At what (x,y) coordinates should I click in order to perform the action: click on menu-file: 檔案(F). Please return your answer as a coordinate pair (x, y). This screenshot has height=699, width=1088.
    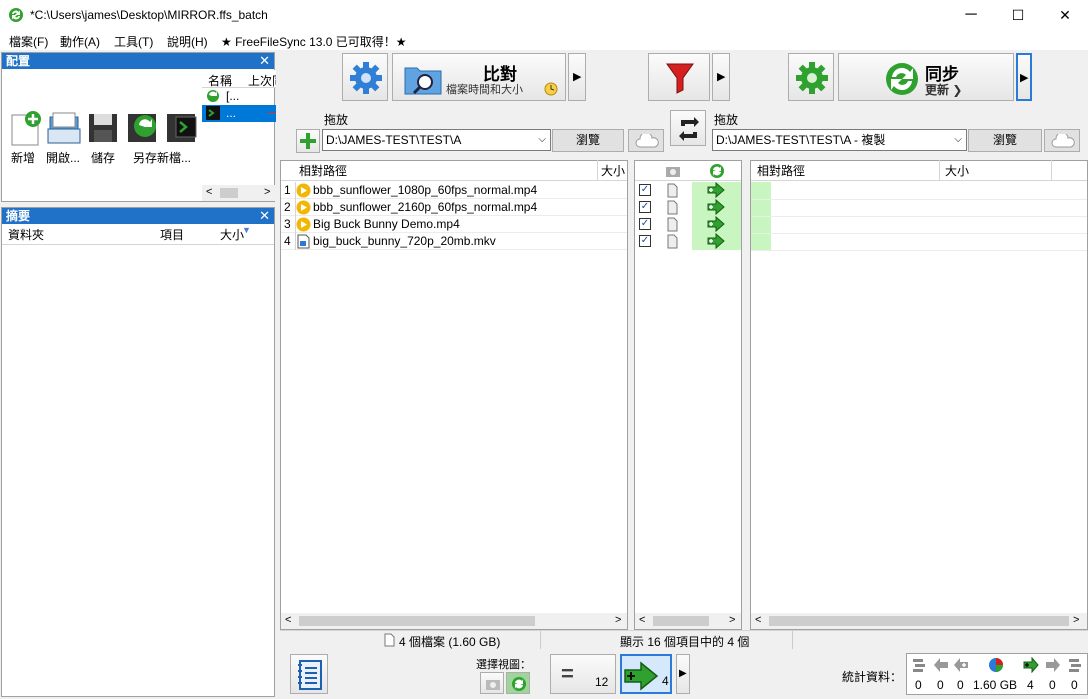
    Looking at the image, I should click on (28, 41).